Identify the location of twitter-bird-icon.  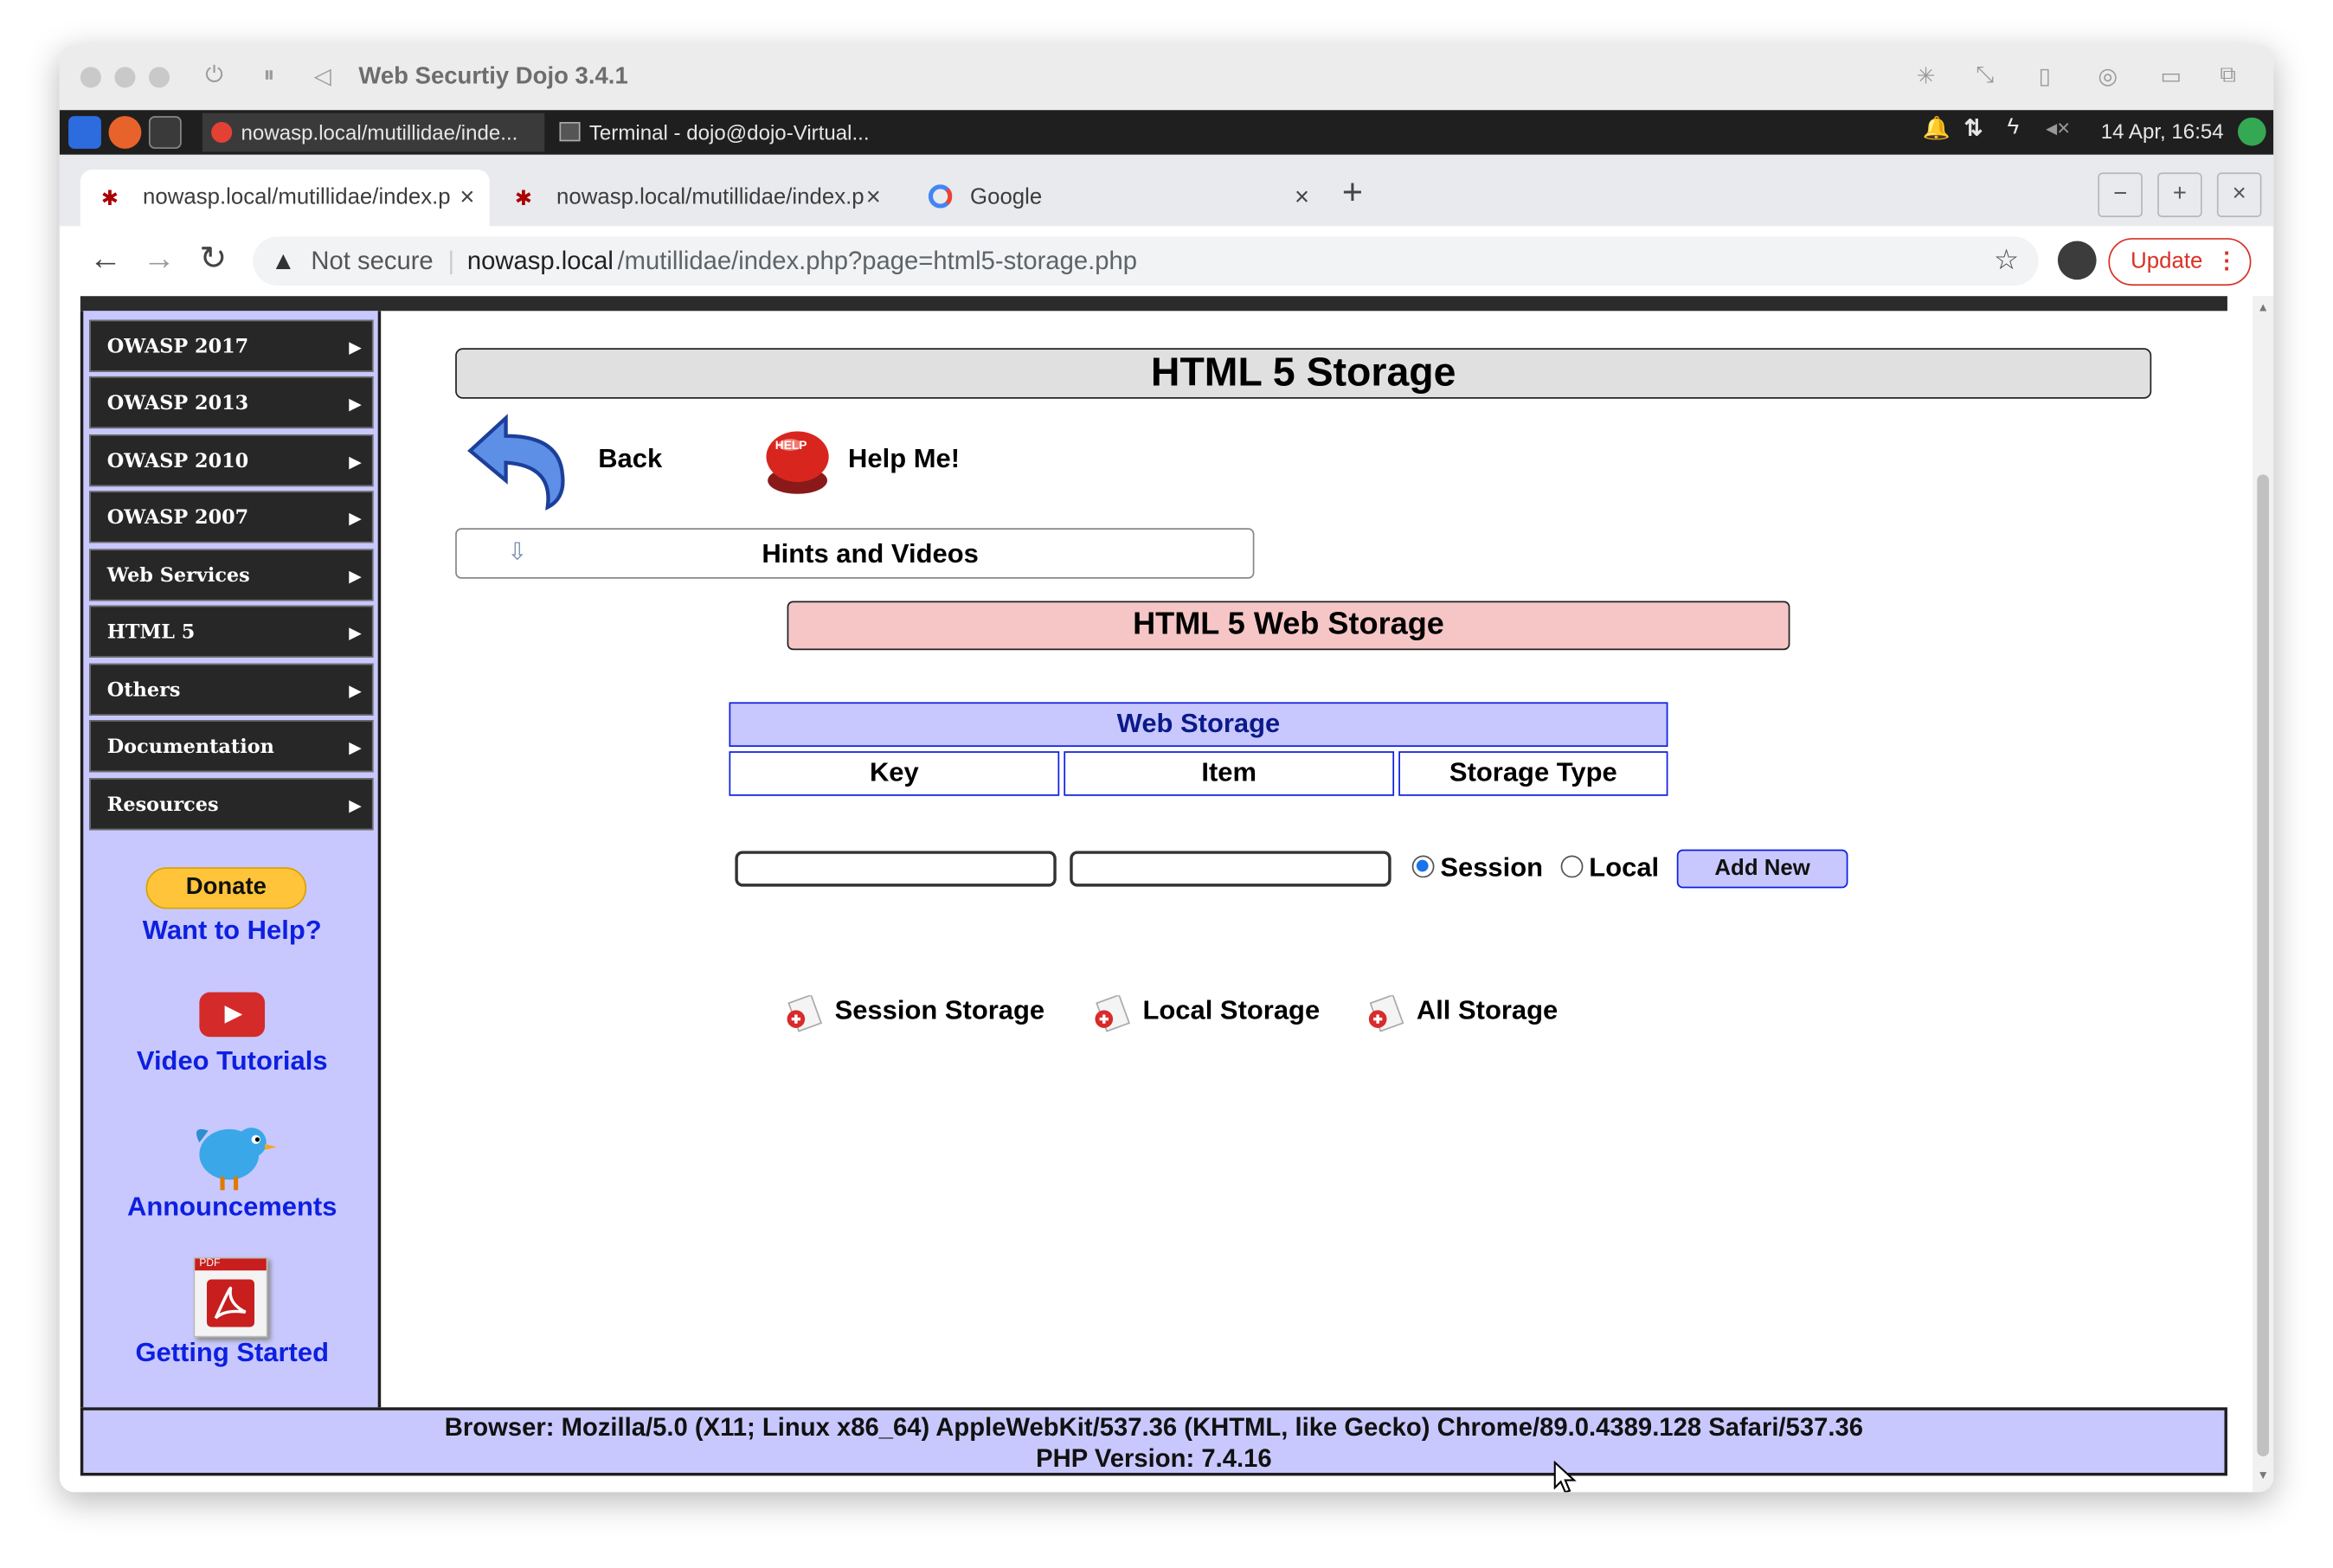
(232, 1151).